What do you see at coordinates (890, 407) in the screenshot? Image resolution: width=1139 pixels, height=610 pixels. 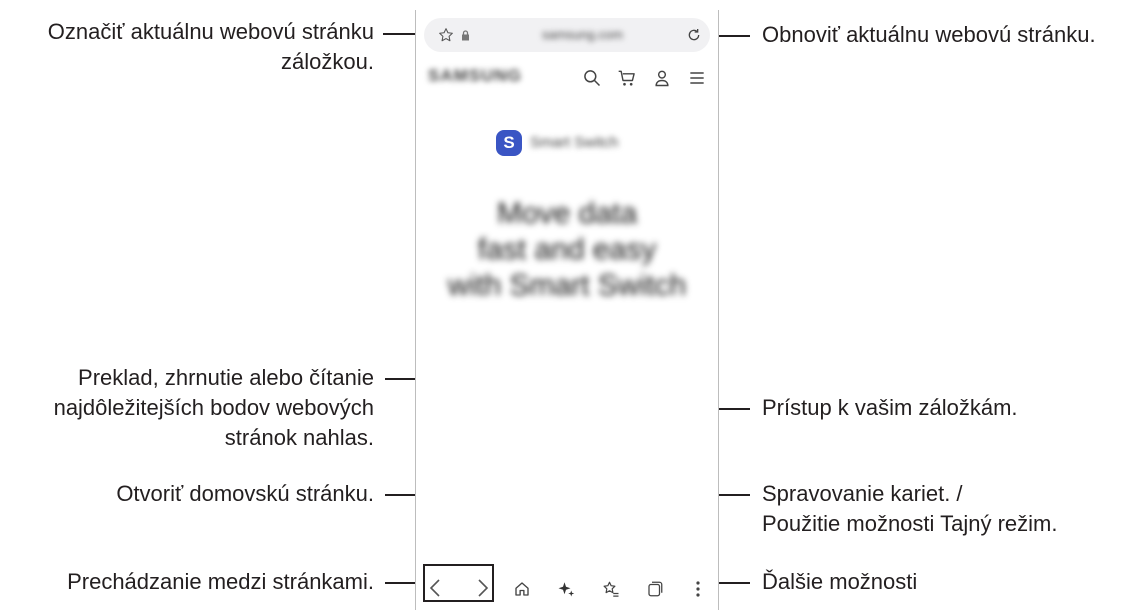 I see `callout-bookmarks: Prístup k vašim záložkám.` at bounding box center [890, 407].